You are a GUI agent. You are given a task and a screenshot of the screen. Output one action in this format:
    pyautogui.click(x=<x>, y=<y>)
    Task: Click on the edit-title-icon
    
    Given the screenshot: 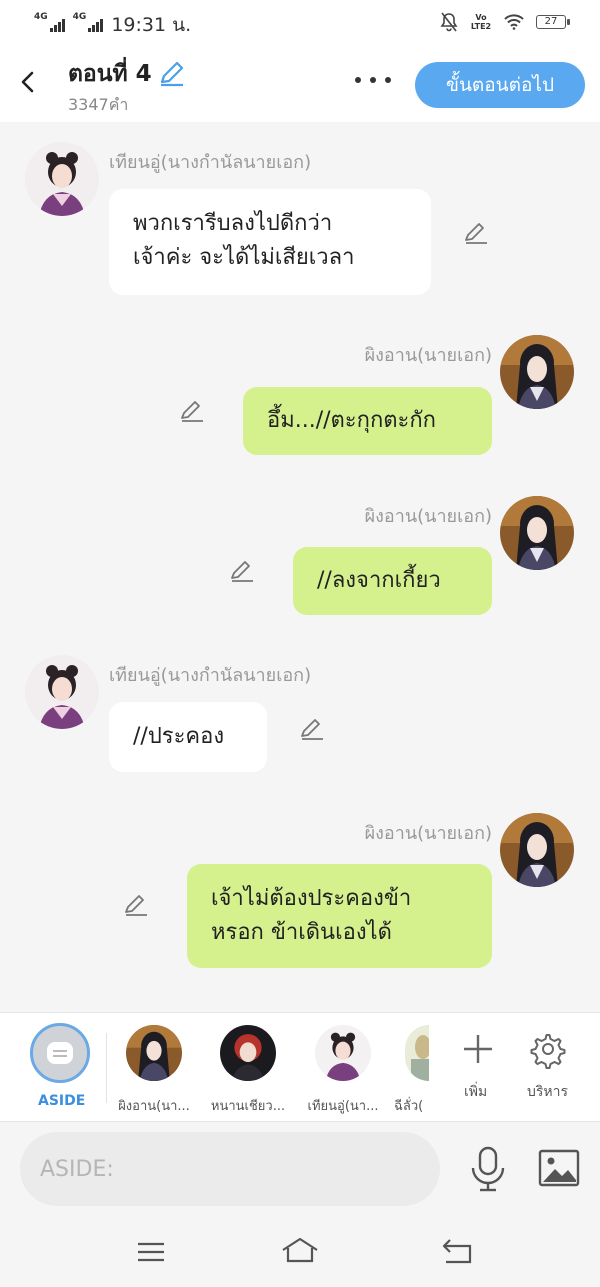 What is the action you would take?
    pyautogui.click(x=172, y=74)
    